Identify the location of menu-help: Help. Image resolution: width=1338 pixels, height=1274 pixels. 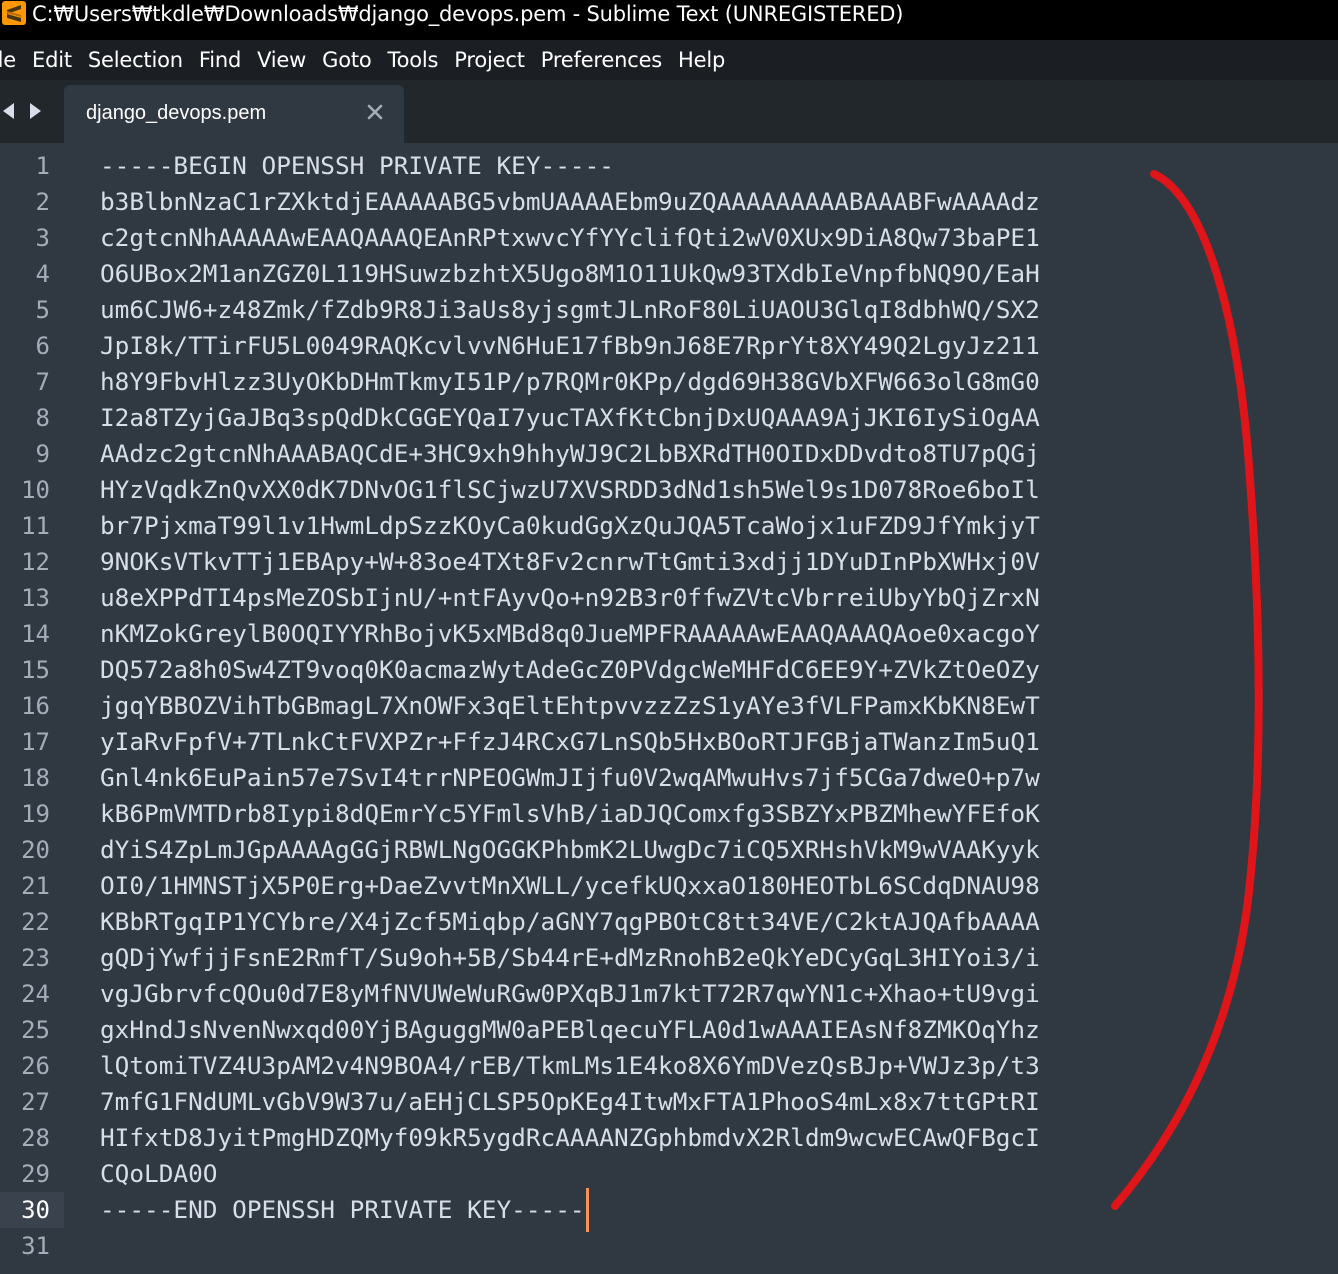
(701, 60).